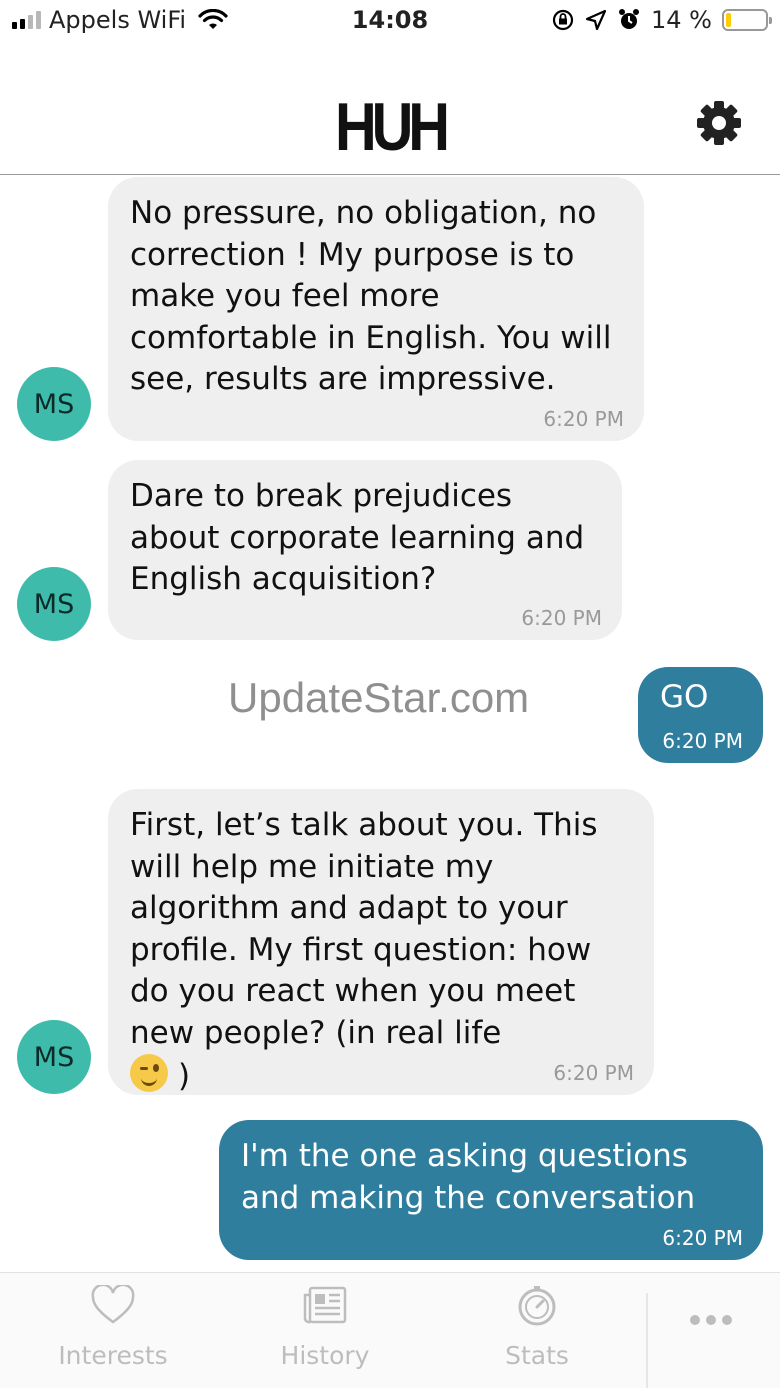 This screenshot has width=780, height=1388. What do you see at coordinates (728, 20) in the screenshot?
I see `battery-level` at bounding box center [728, 20].